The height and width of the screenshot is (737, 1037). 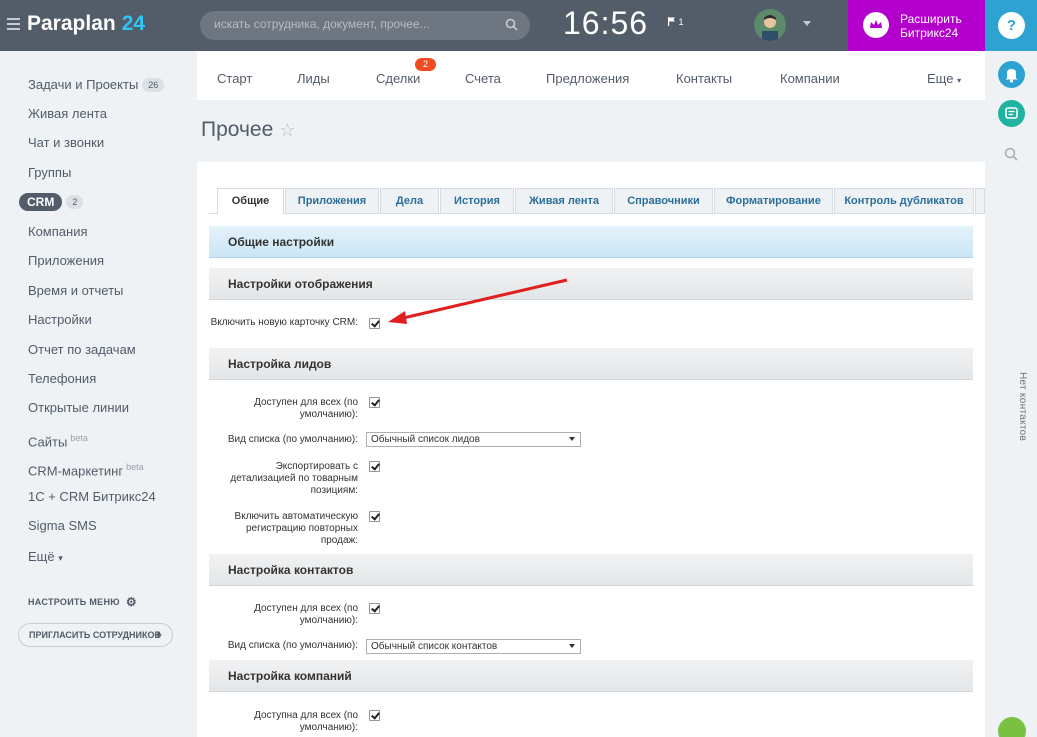 What do you see at coordinates (234, 78) in the screenshot?
I see `tab-start: Старт` at bounding box center [234, 78].